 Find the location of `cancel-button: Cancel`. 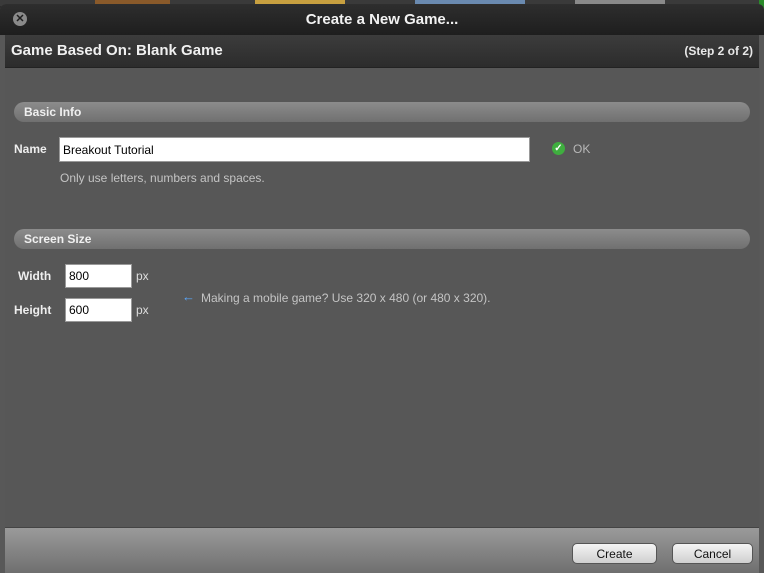

cancel-button: Cancel is located at coordinates (712, 553).